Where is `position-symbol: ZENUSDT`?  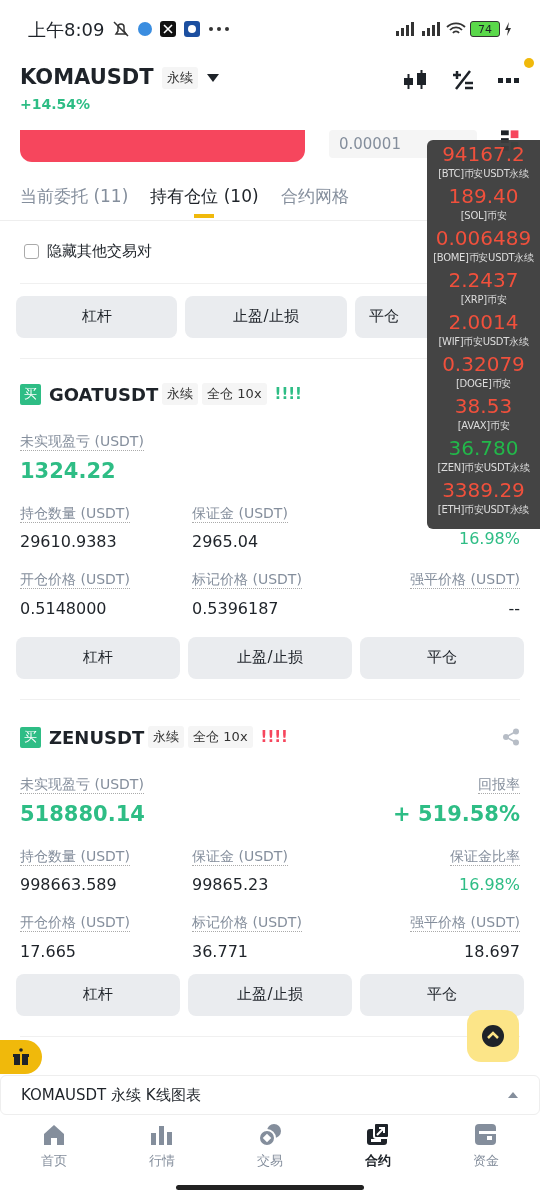 position-symbol: ZENUSDT is located at coordinates (97, 737).